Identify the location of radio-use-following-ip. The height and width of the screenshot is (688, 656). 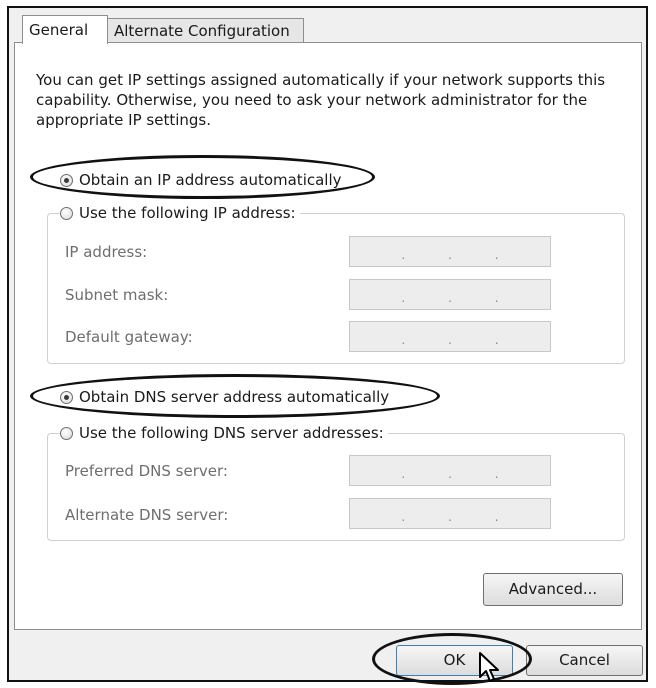
(66, 213).